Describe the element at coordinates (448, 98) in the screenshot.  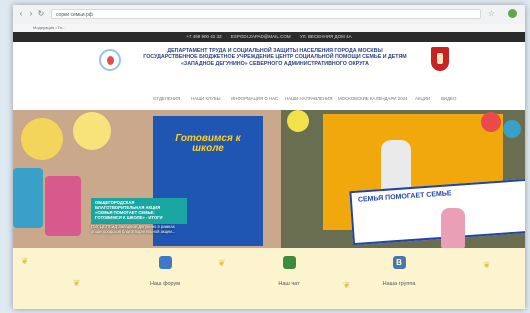
I see `nav-item-video: ВИДЕО` at that location.